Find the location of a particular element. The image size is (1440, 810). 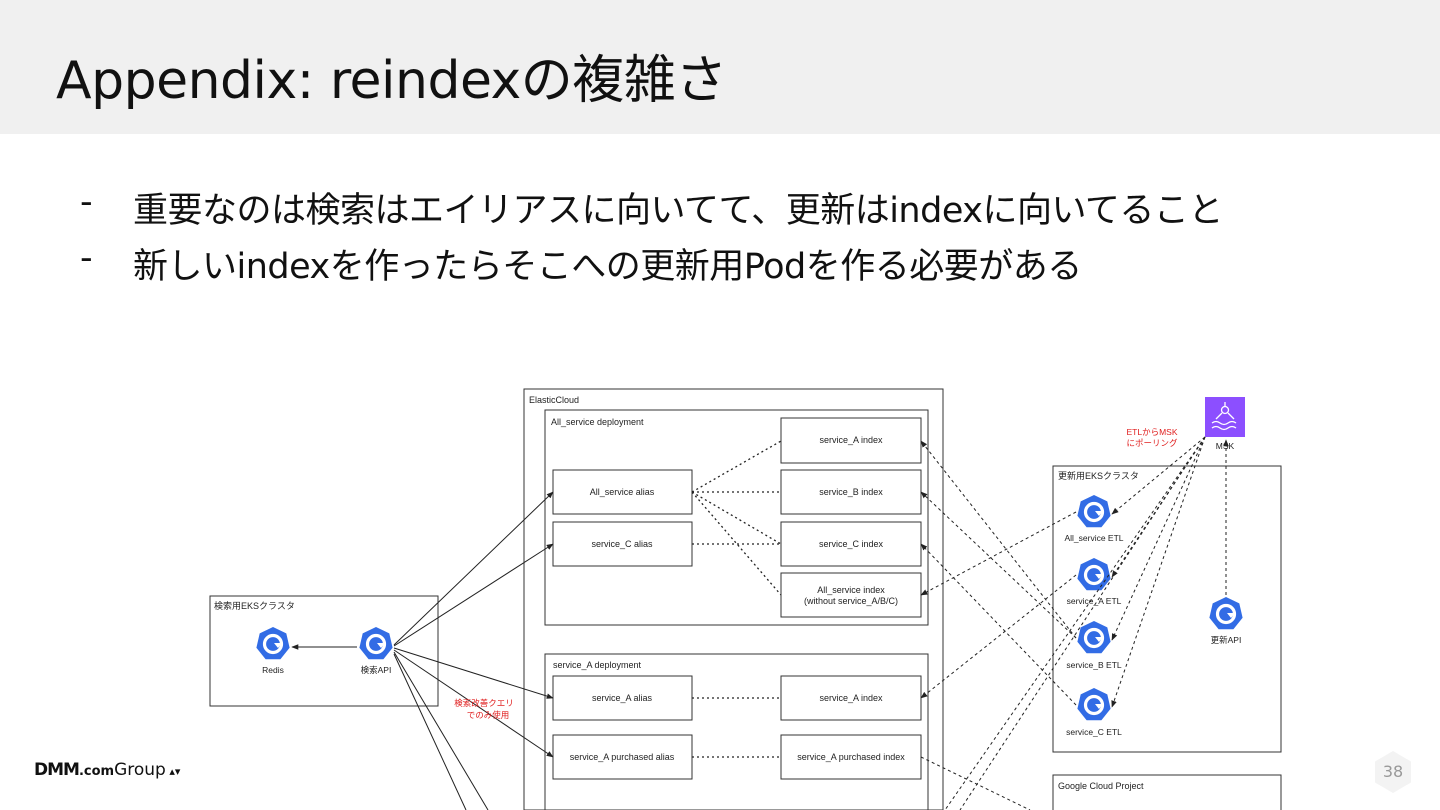

page-number-badge: 38 is located at coordinates (1393, 772).